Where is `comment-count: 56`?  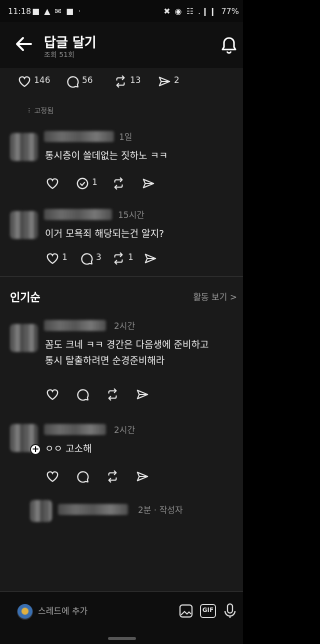 comment-count: 56 is located at coordinates (87, 81).